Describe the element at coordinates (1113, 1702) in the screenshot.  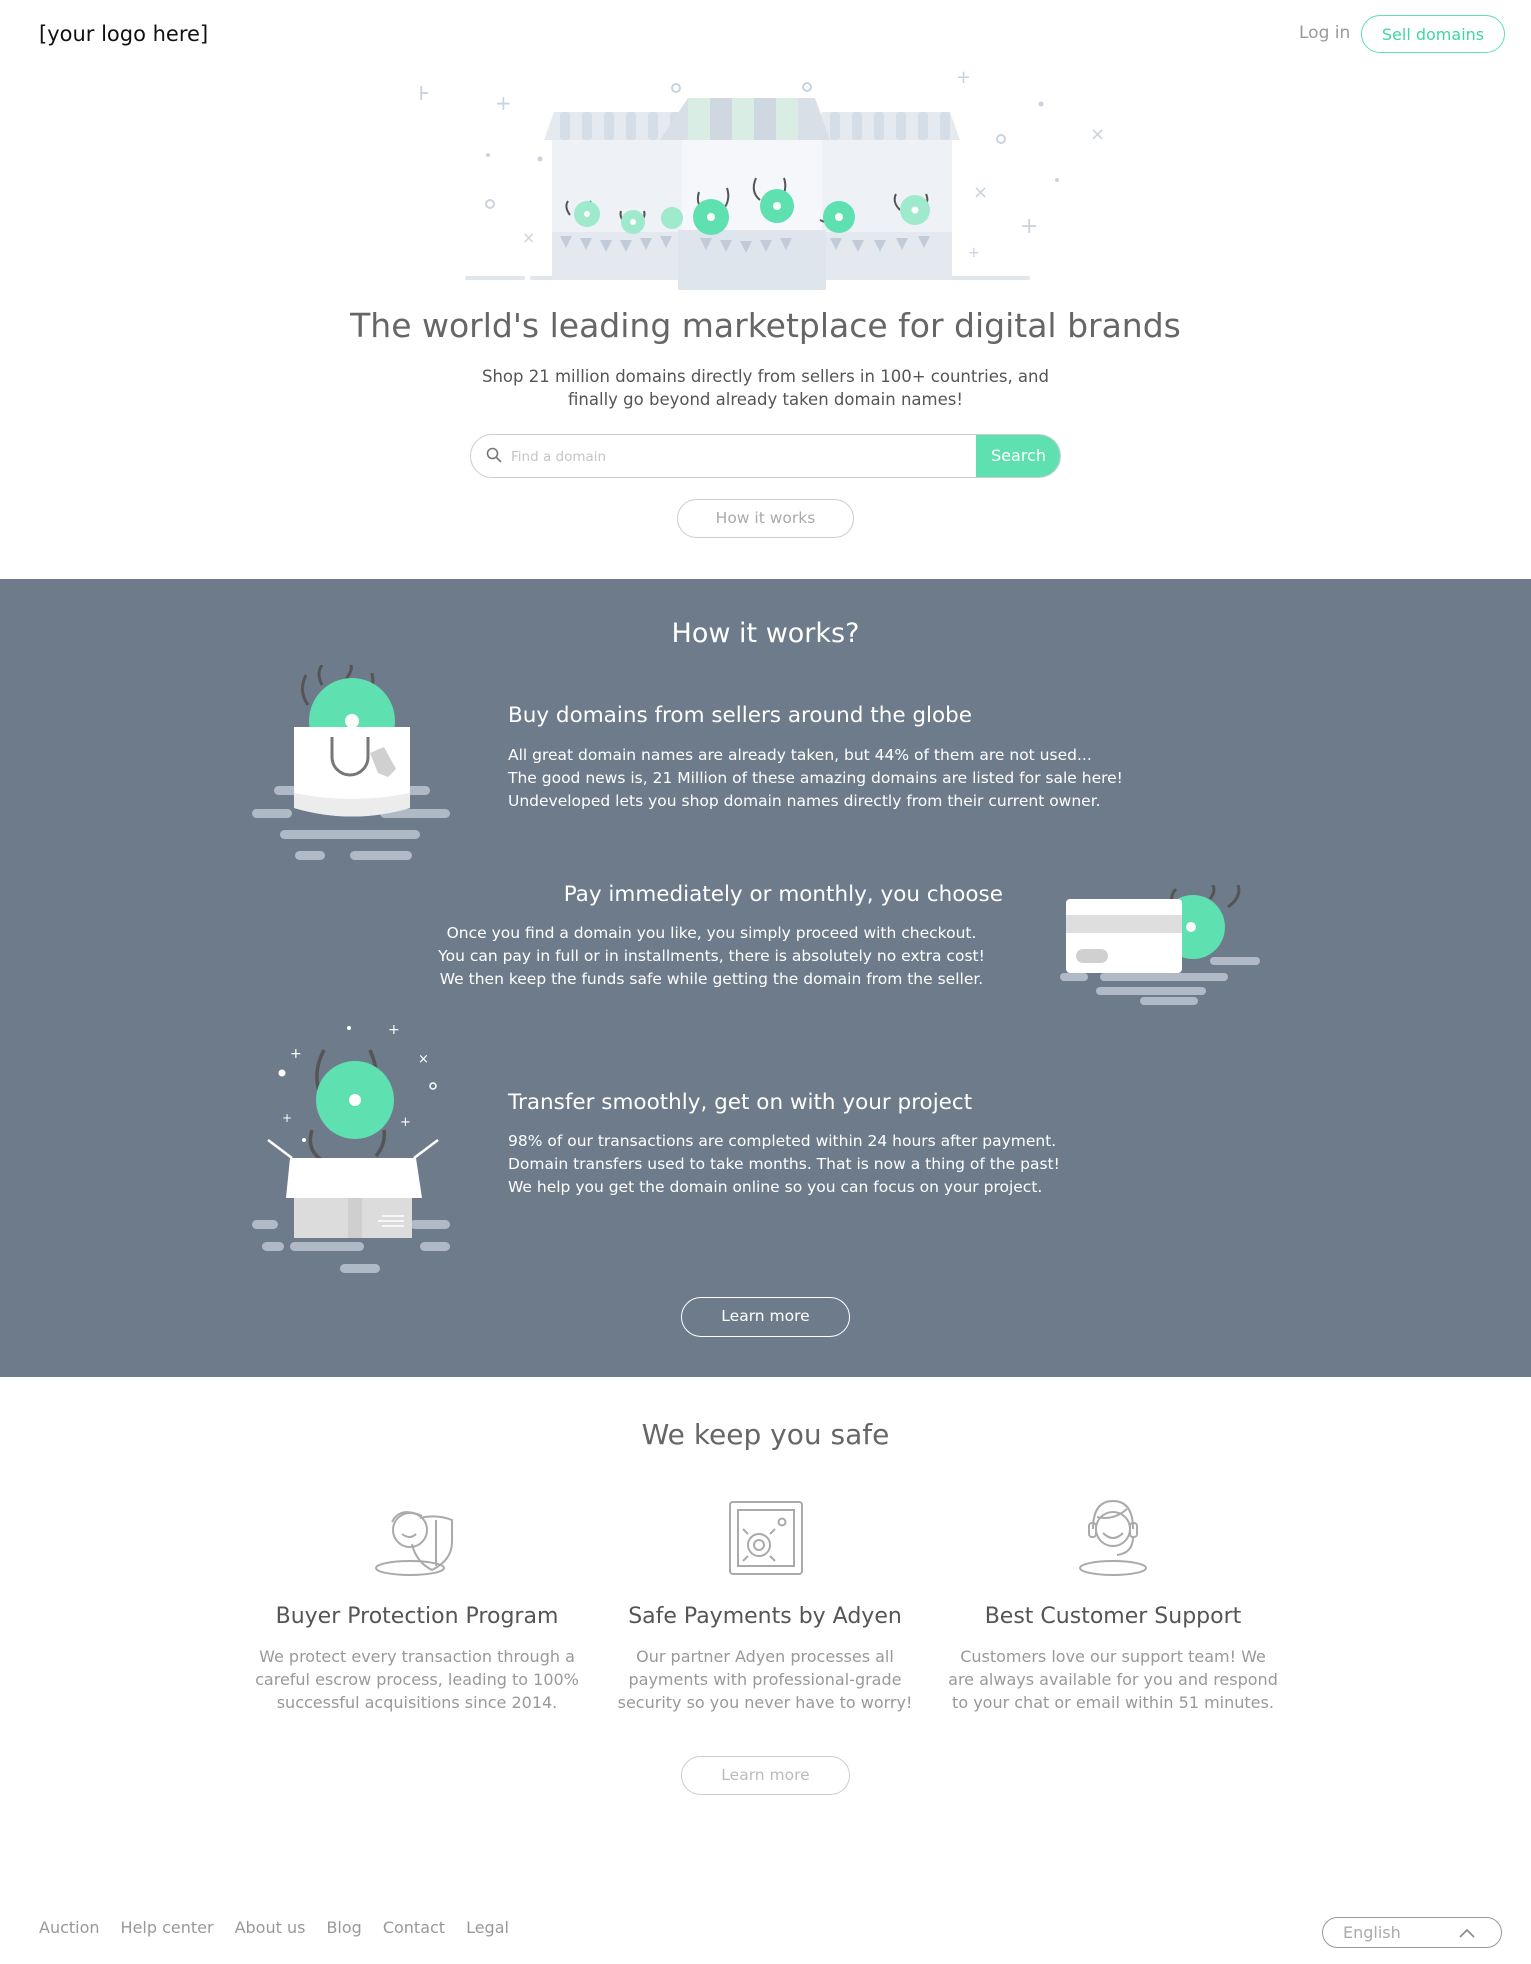
I see `feature-line: to your chat or email within 51 minutes.` at that location.